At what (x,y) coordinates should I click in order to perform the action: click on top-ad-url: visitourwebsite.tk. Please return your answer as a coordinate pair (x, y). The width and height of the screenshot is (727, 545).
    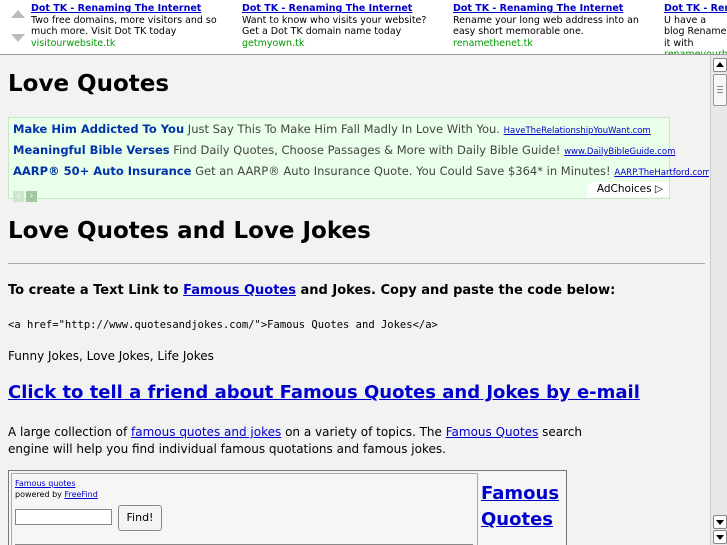
    Looking at the image, I should click on (131, 44).